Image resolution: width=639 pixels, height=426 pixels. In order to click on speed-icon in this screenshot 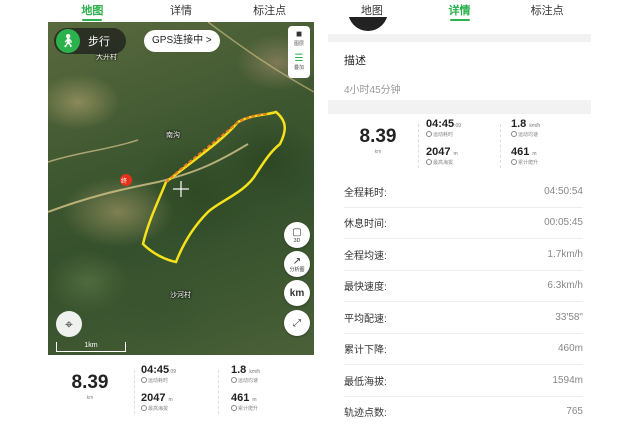, I will do `click(234, 380)`.